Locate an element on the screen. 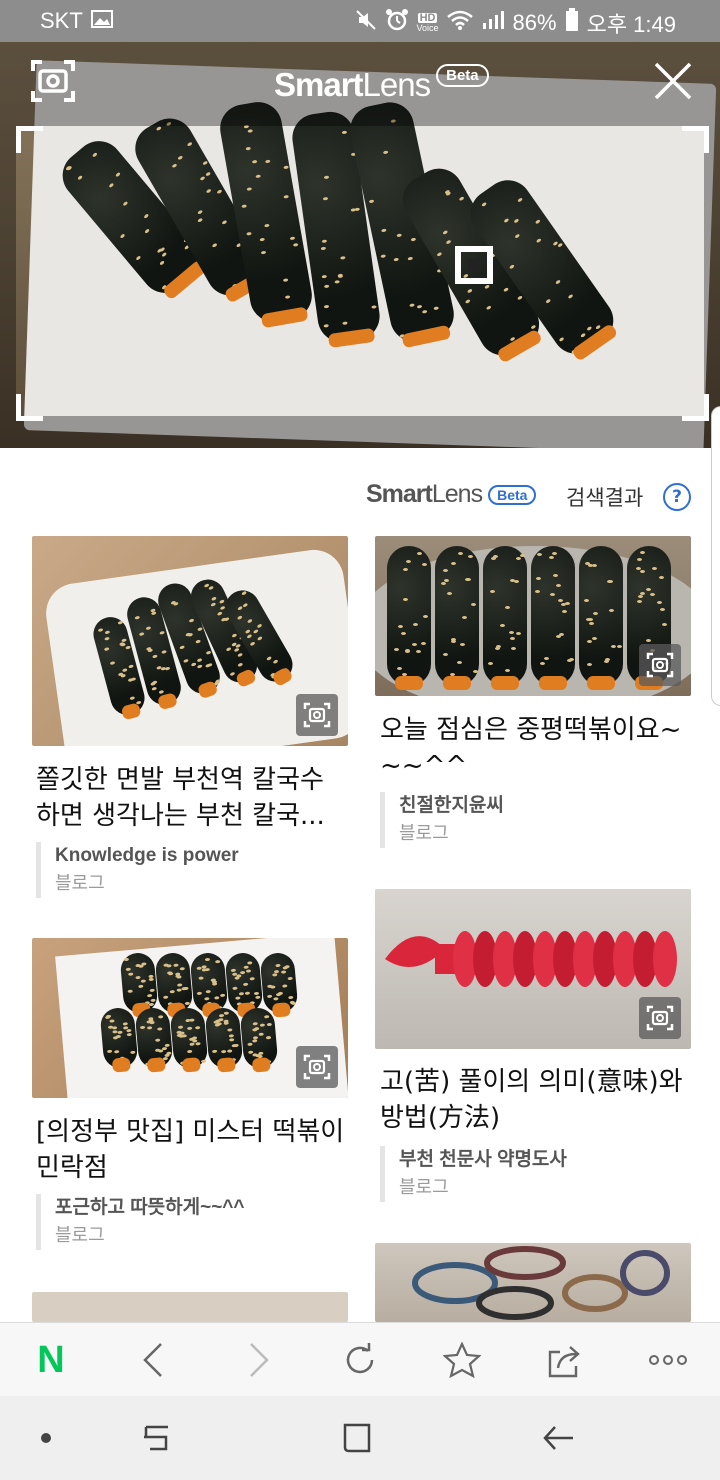 The image size is (720, 1480). lens-capture-icon is located at coordinates (53, 83).